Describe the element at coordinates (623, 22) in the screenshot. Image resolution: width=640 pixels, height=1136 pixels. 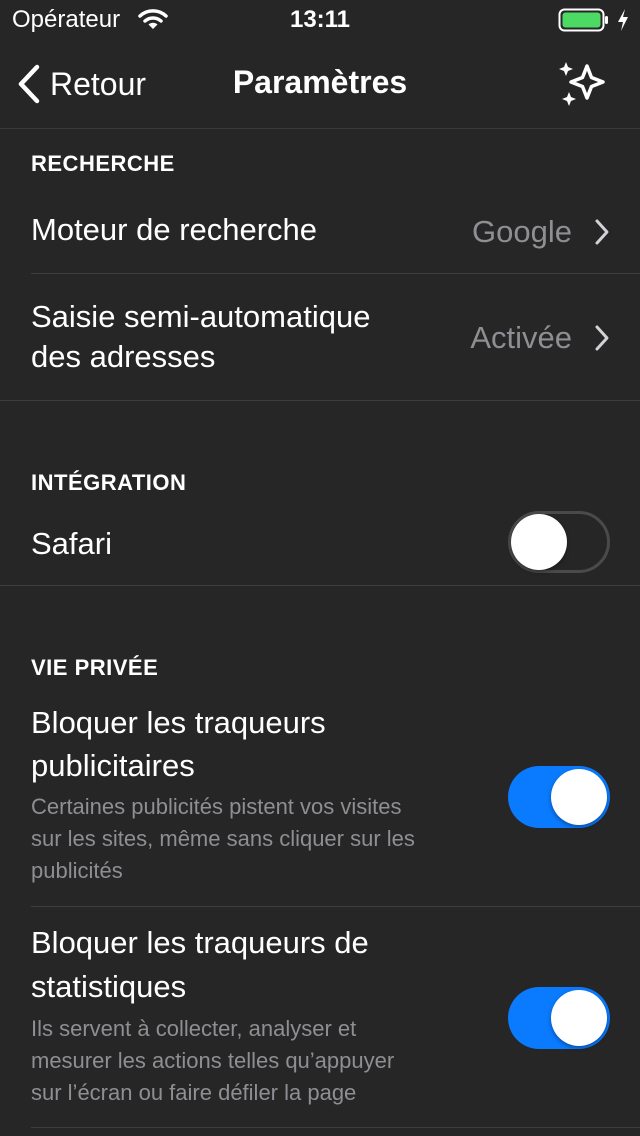
I see `charging-icon` at that location.